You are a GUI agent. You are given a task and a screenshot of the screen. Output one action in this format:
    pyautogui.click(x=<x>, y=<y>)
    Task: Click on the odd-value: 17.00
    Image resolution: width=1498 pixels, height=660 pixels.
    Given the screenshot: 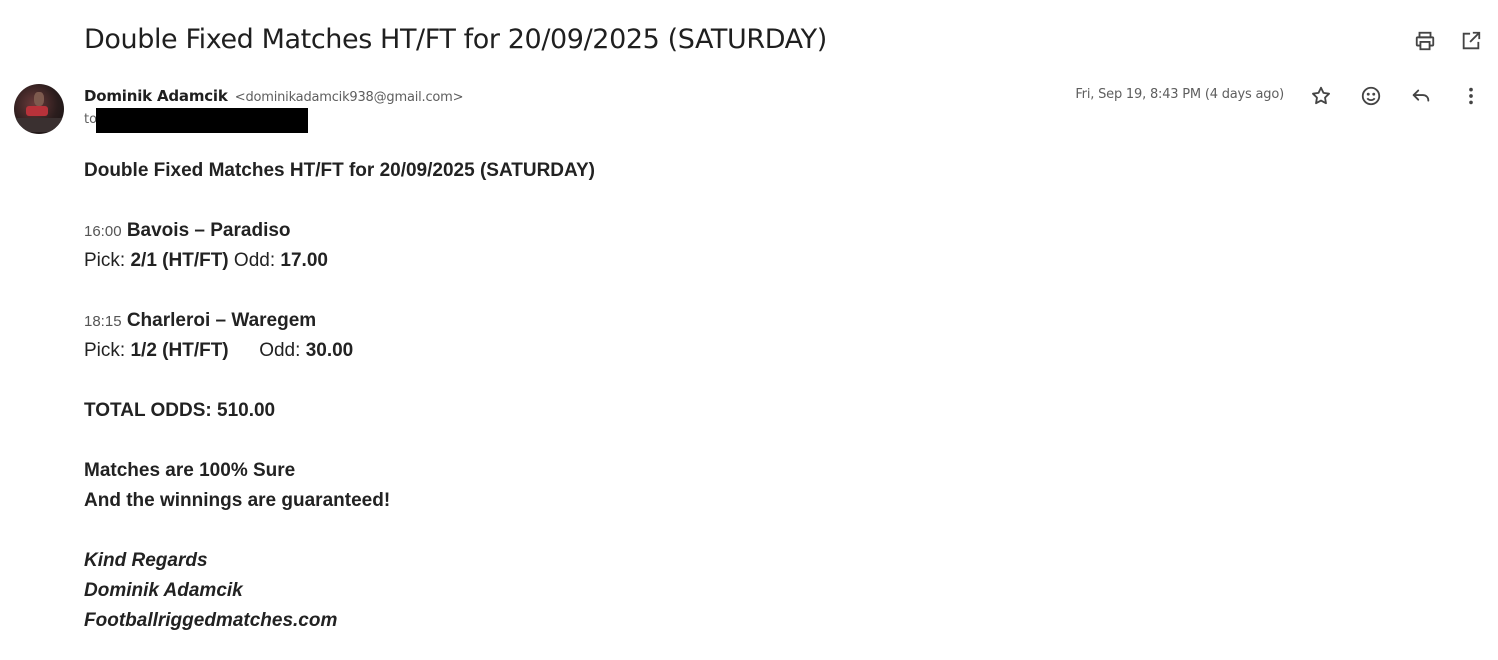 What is the action you would take?
    pyautogui.click(x=304, y=260)
    